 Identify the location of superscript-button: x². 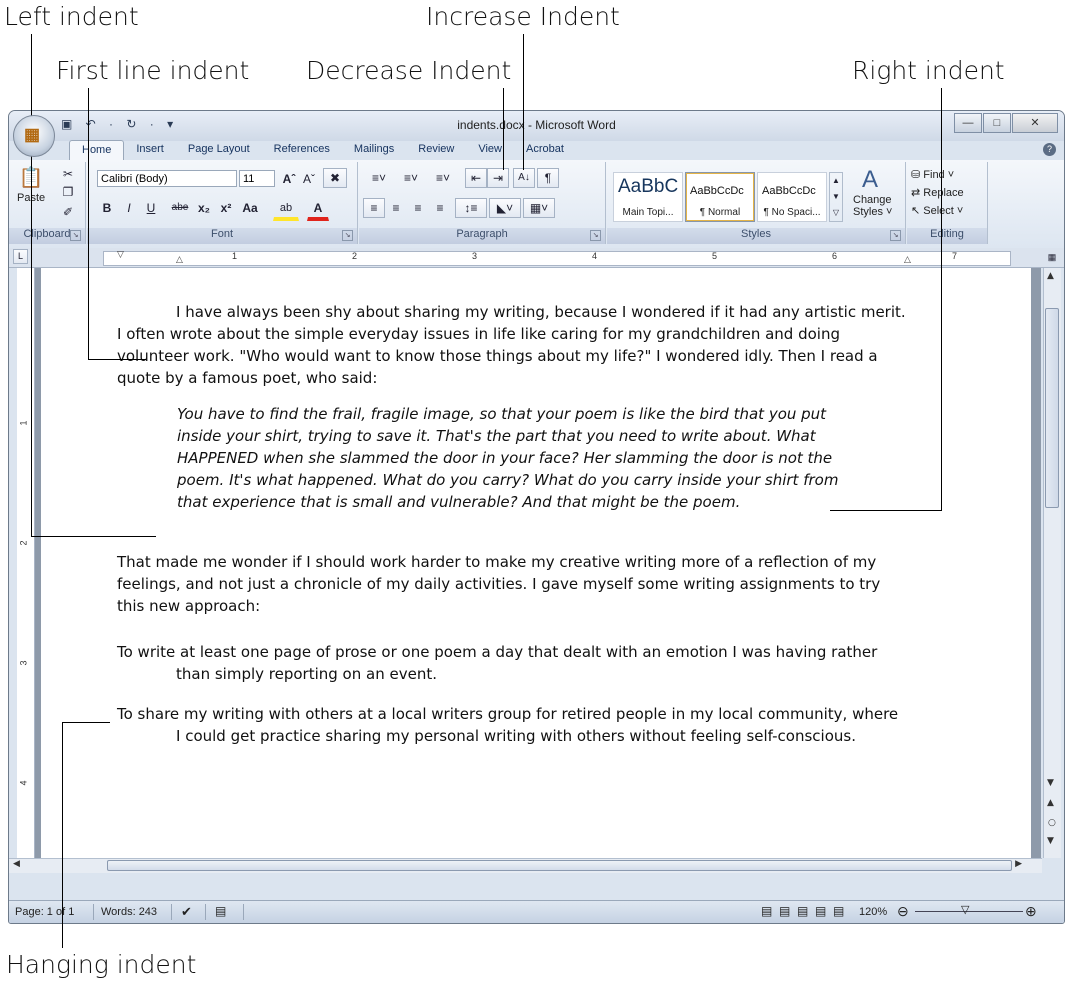
(226, 208).